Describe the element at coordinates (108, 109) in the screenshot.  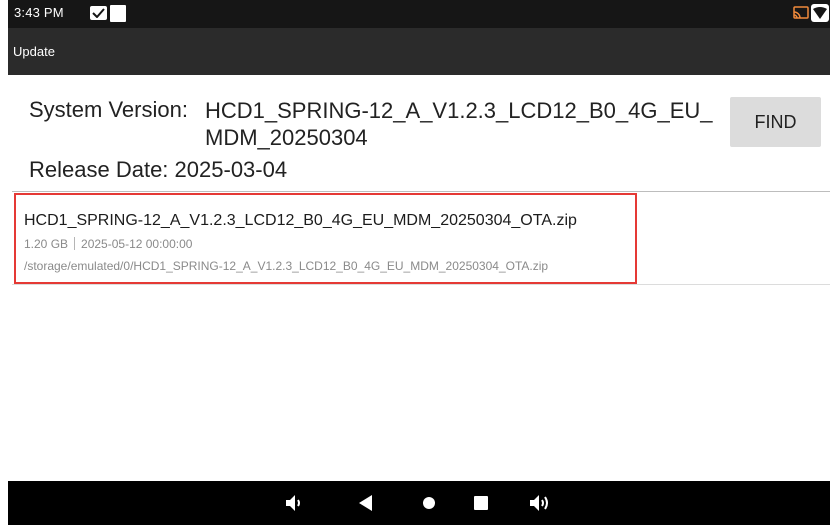
I see `system-version-label: System Version:` at that location.